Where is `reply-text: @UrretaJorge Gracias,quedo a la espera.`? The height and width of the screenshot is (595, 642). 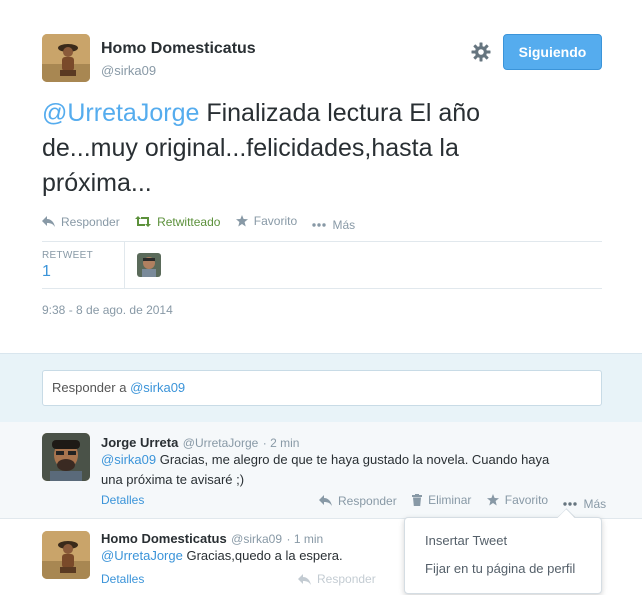 reply-text: @UrretaJorge Gracias,quedo a la espera. is located at coordinates (222, 556).